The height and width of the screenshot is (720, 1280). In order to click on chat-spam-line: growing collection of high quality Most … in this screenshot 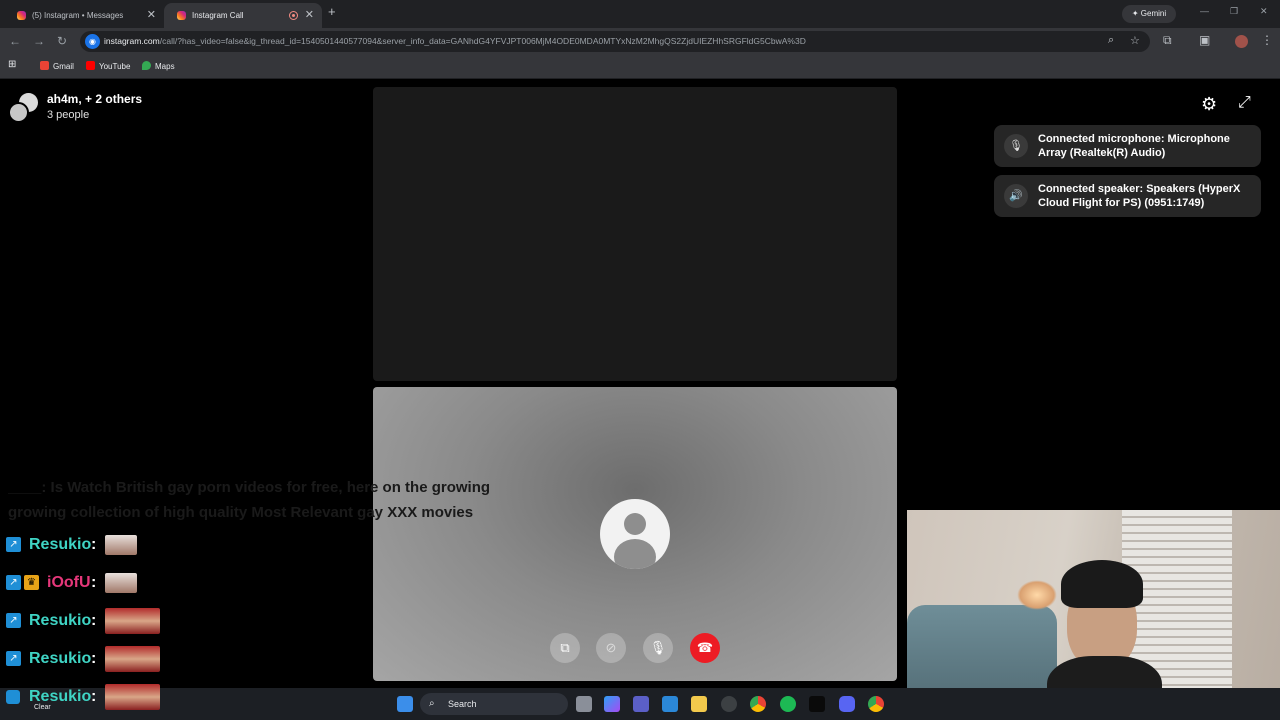, I will do `click(241, 512)`.